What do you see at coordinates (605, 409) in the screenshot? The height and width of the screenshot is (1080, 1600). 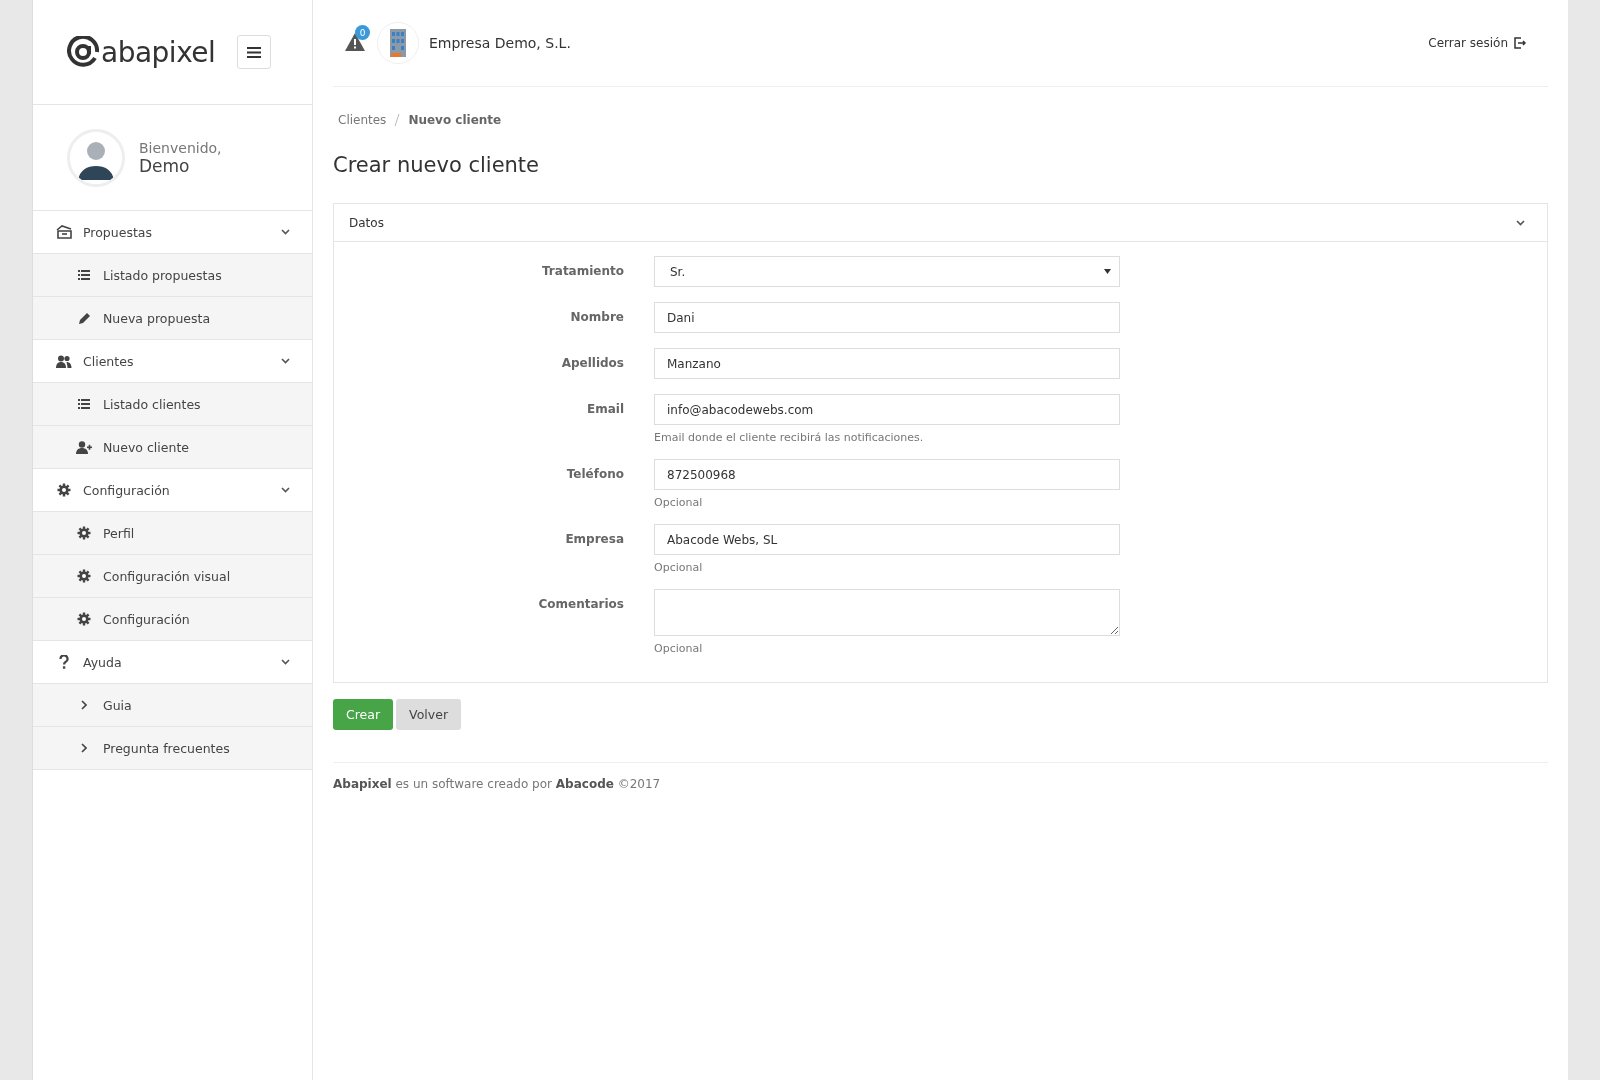 I see `field-label: Email` at bounding box center [605, 409].